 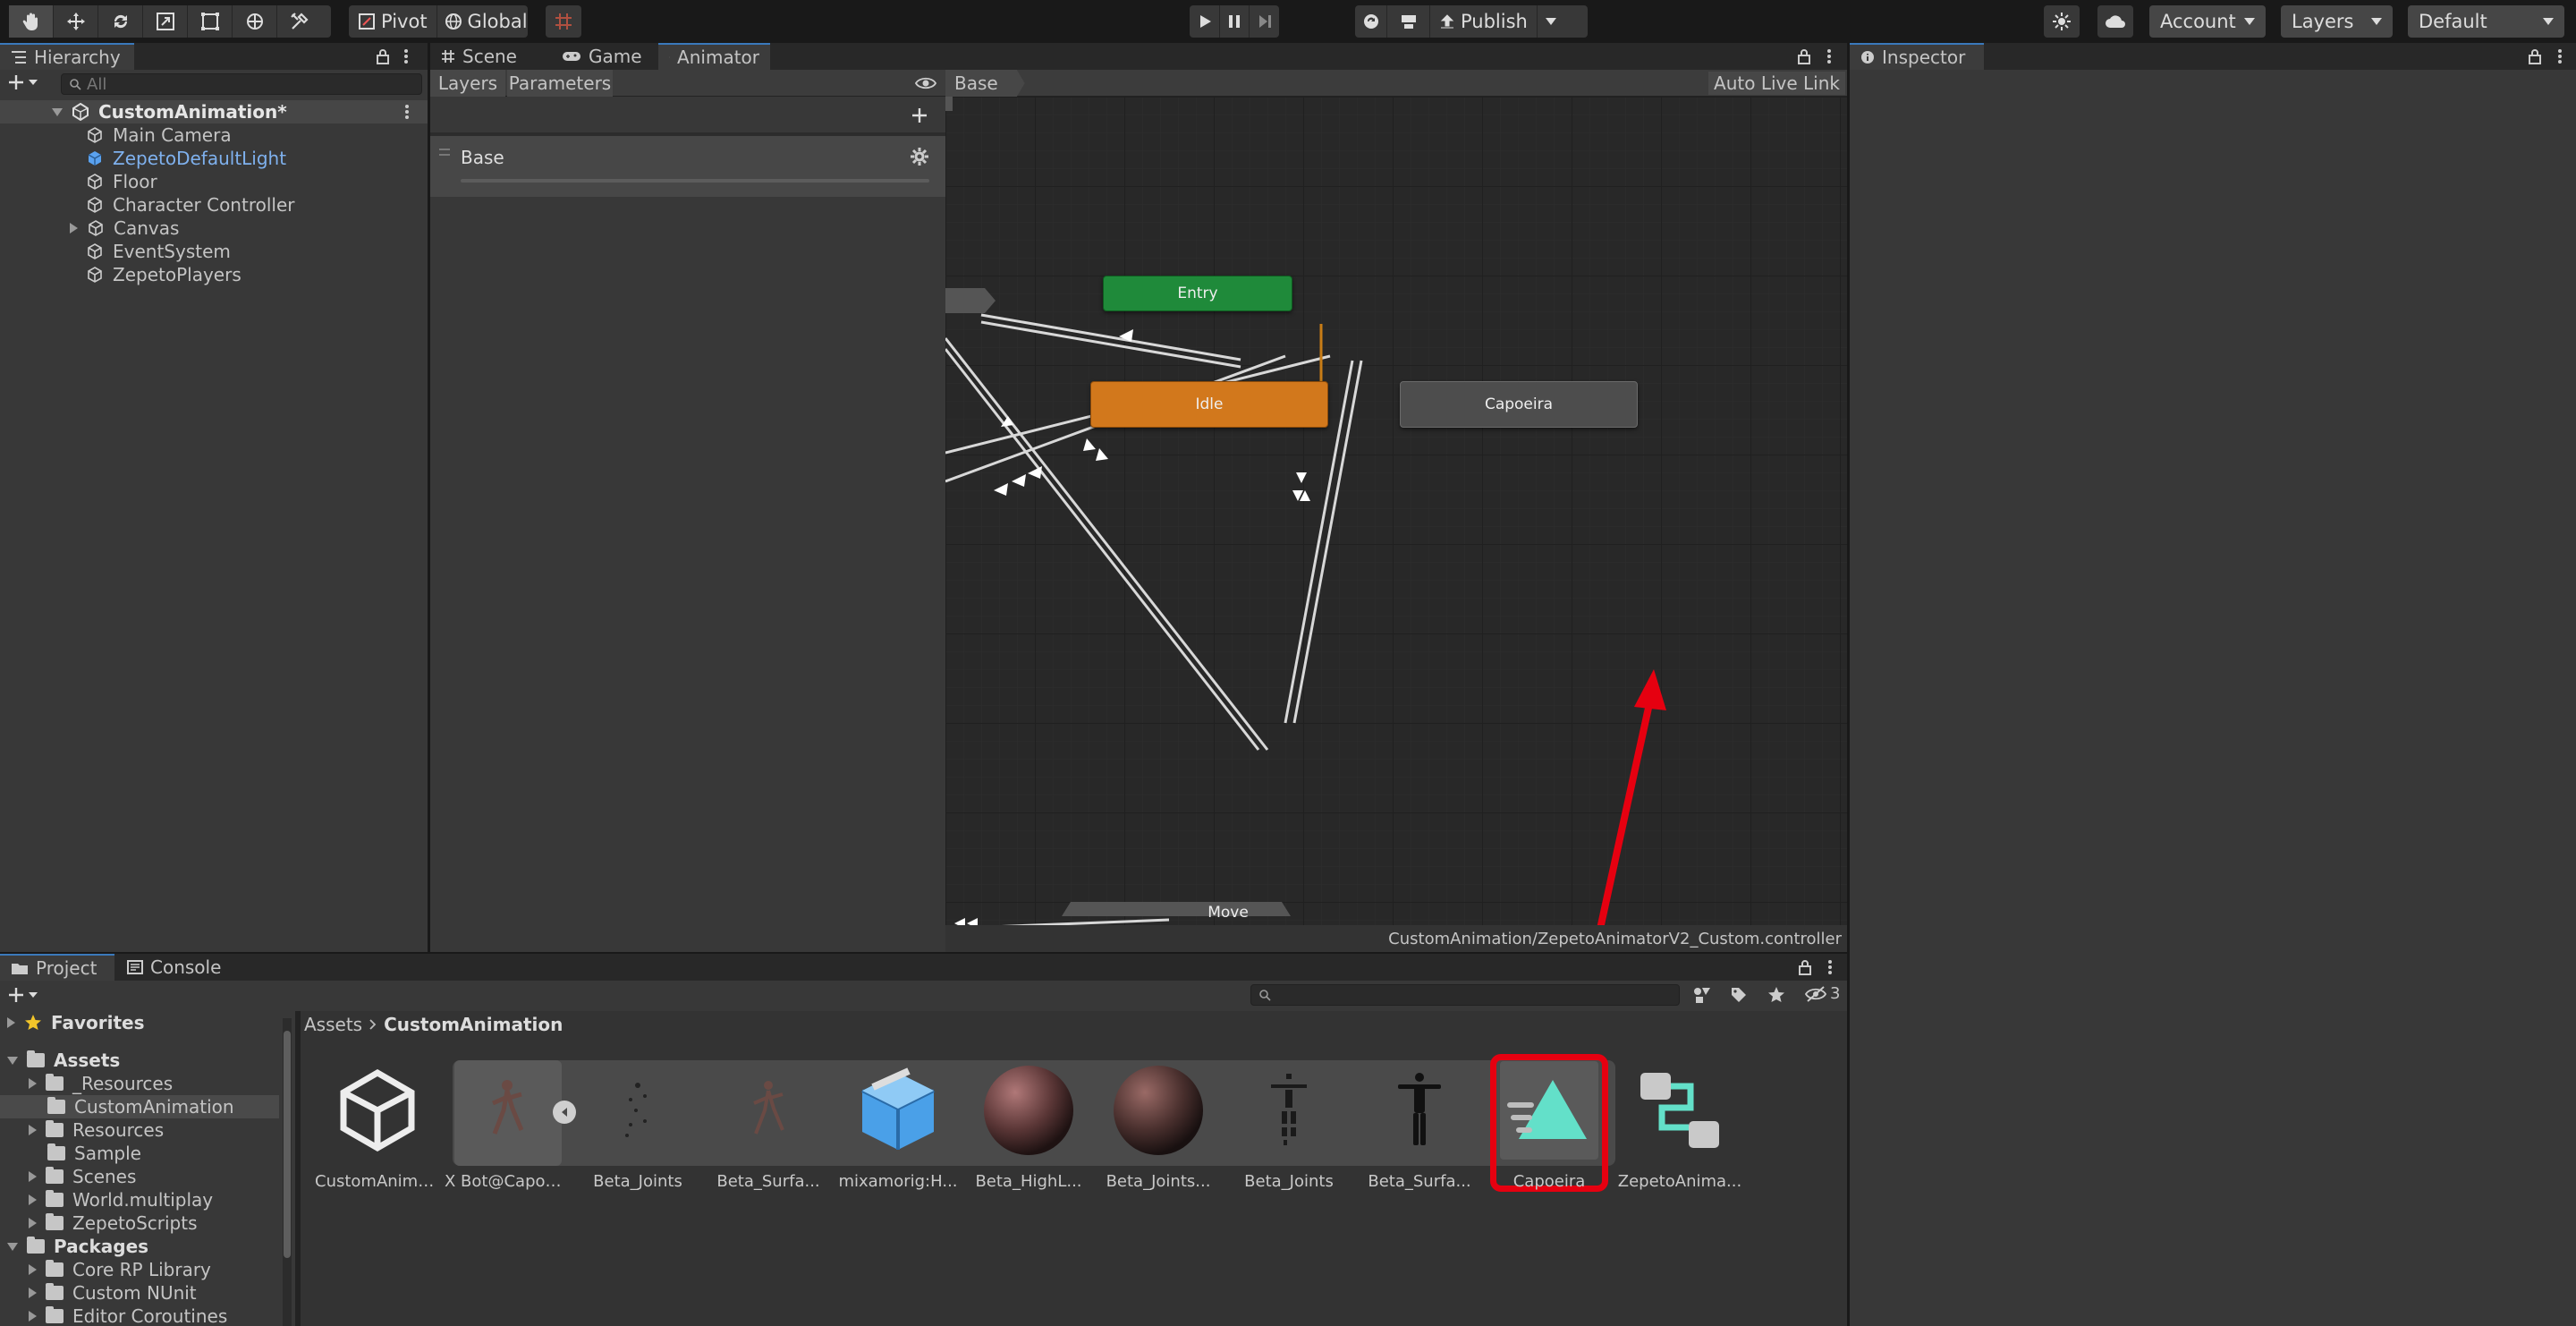 What do you see at coordinates (140, 1106) in the screenshot?
I see `tree-folder-custom-animation: CustomAnimation` at bounding box center [140, 1106].